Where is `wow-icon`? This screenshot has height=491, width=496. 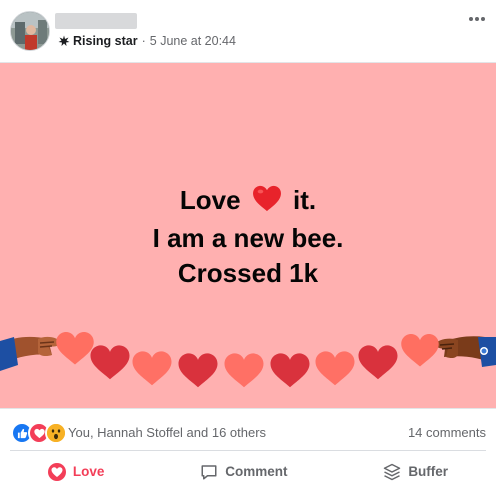
wow-icon is located at coordinates (56, 433).